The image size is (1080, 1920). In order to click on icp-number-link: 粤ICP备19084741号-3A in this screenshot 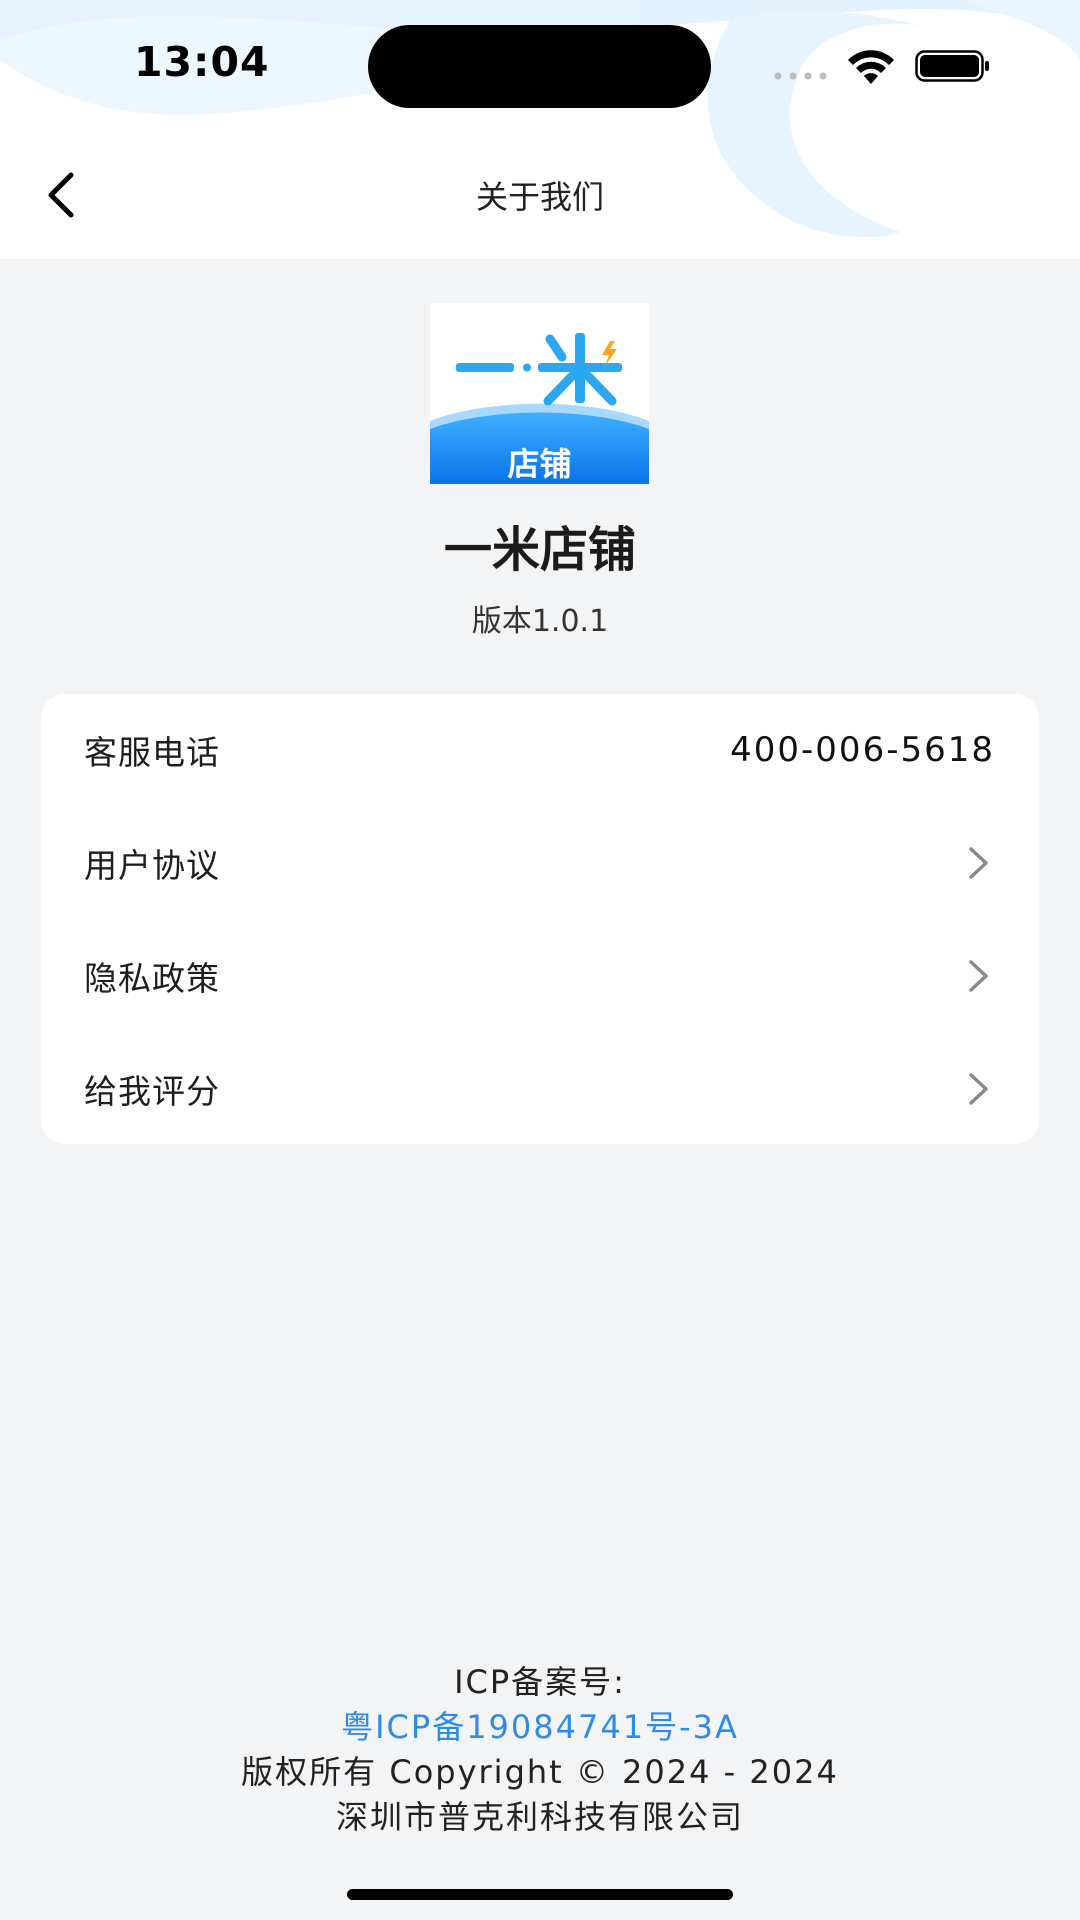, I will do `click(540, 1727)`.